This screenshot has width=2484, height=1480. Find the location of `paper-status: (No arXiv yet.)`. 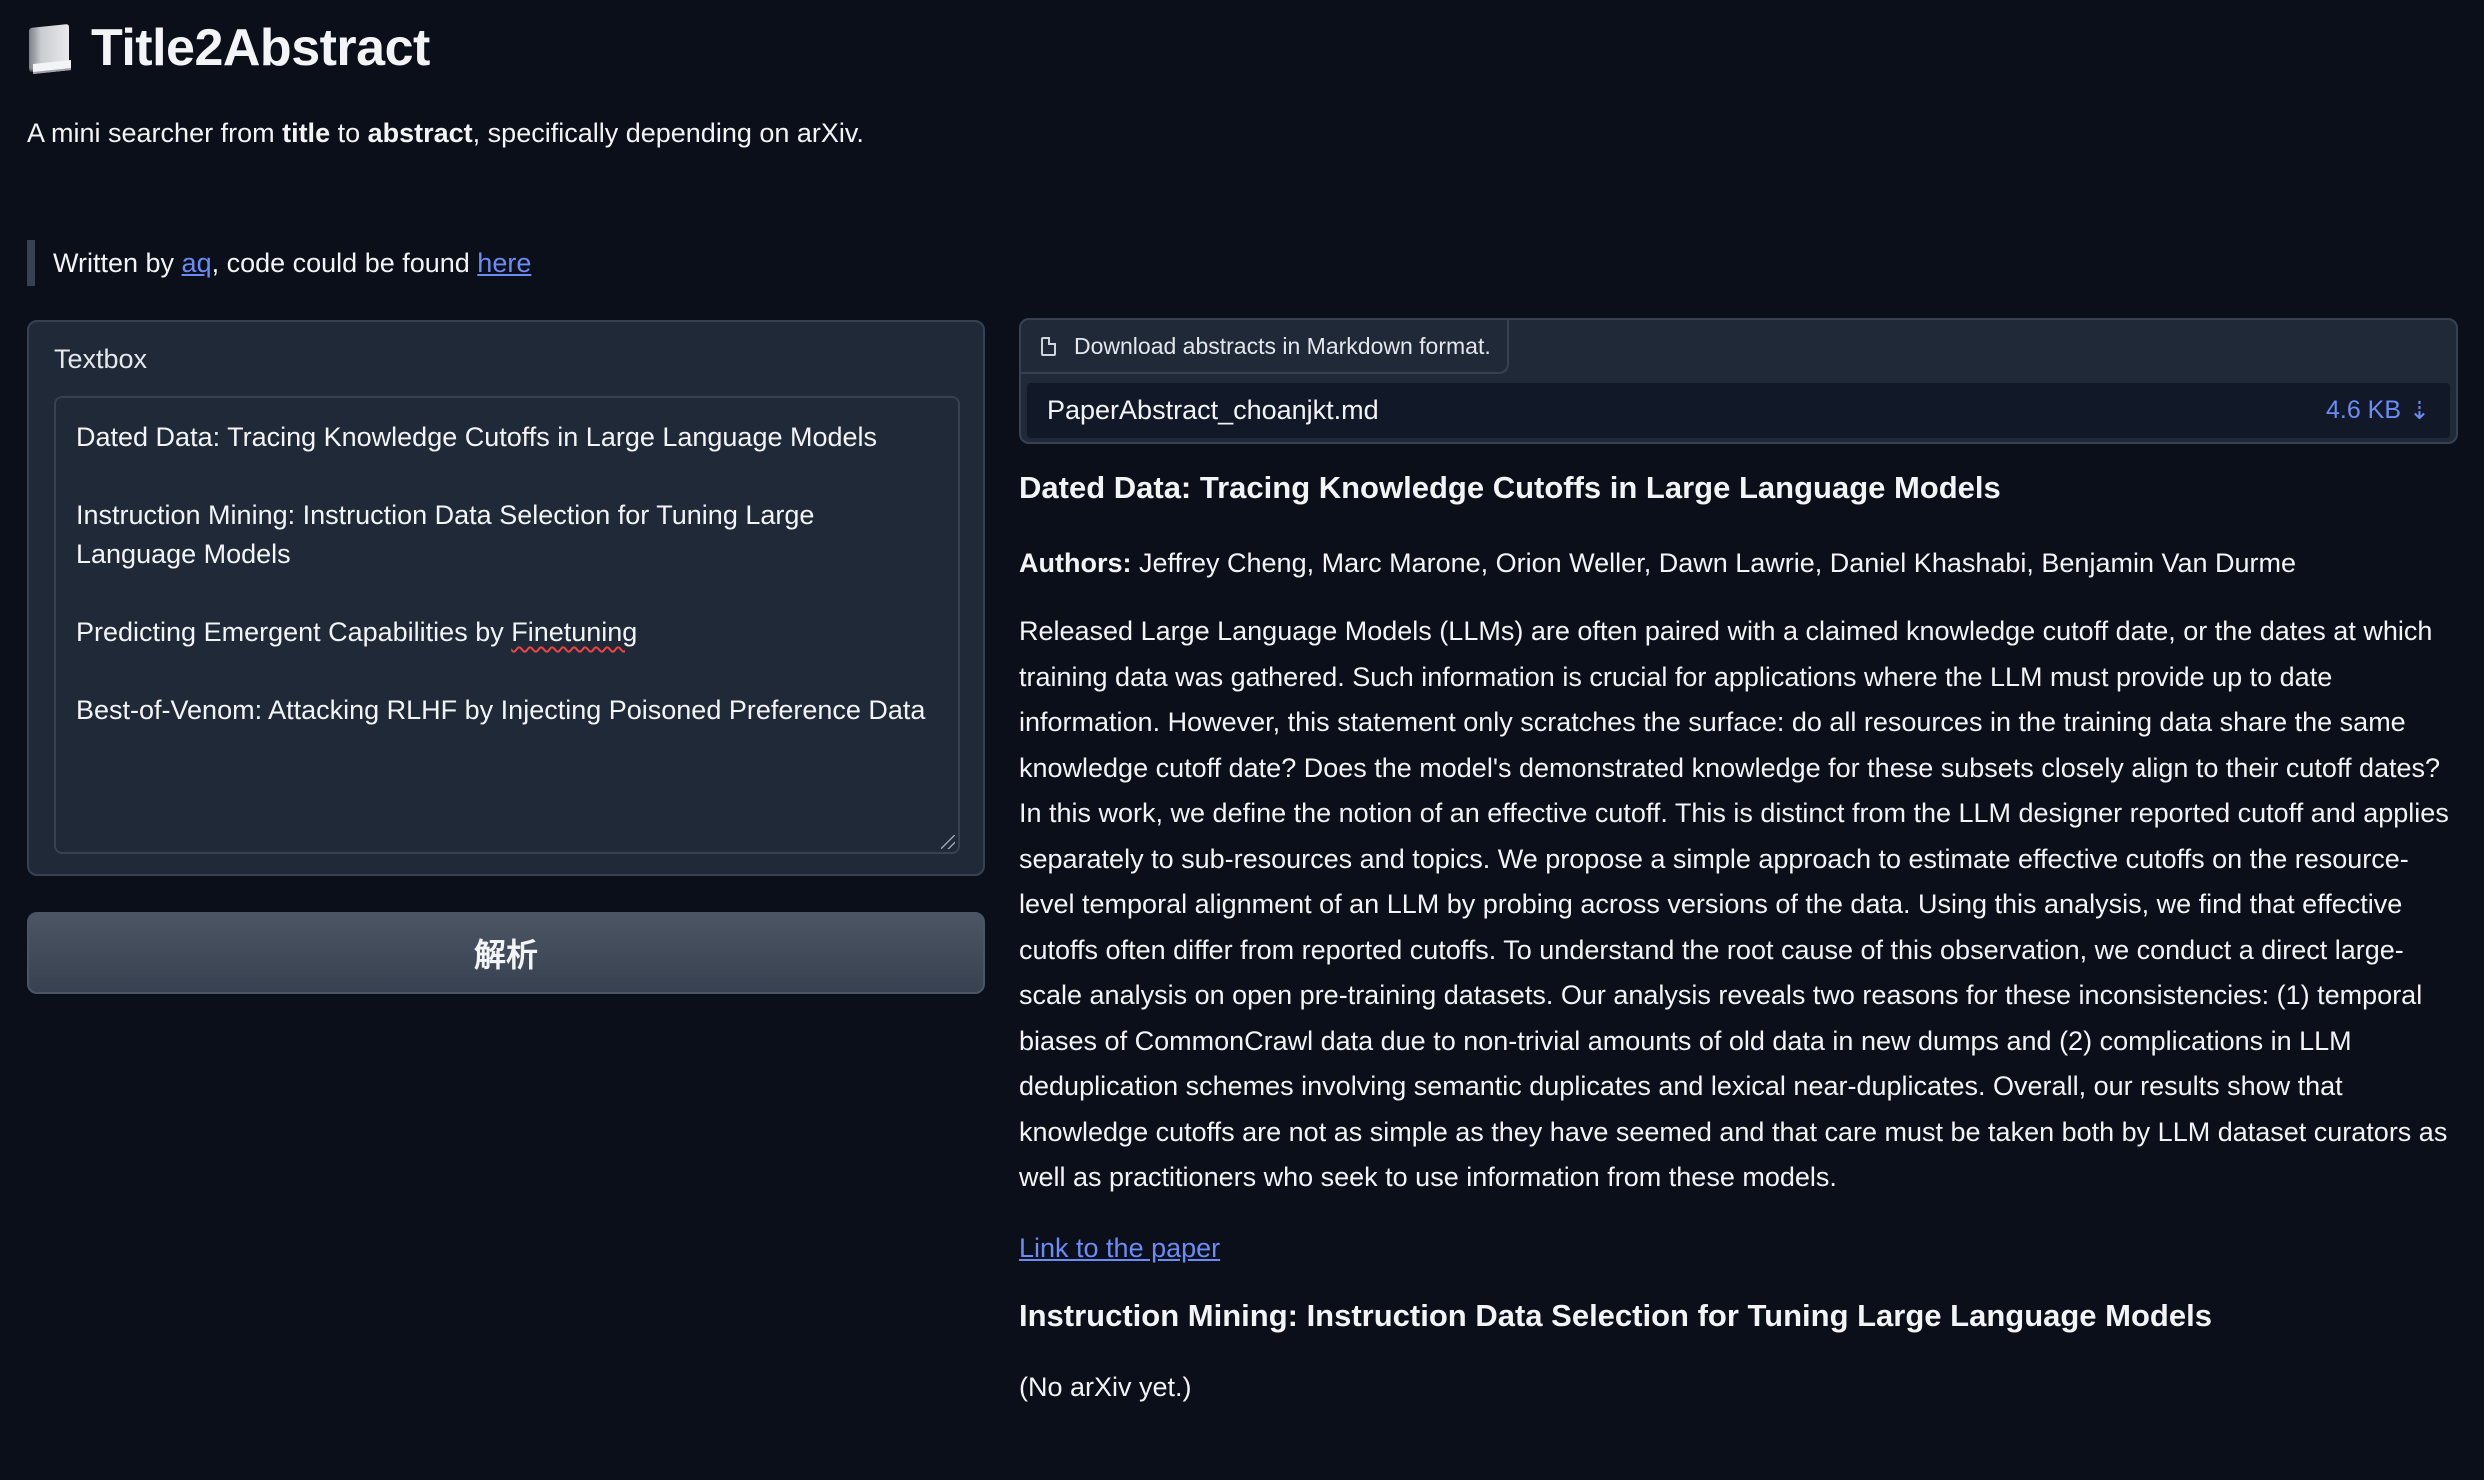

paper-status: (No arXiv yet.) is located at coordinates (1105, 1386).